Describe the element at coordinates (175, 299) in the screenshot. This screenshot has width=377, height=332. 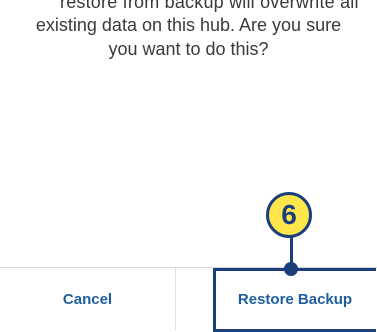
I see `button-separator` at that location.